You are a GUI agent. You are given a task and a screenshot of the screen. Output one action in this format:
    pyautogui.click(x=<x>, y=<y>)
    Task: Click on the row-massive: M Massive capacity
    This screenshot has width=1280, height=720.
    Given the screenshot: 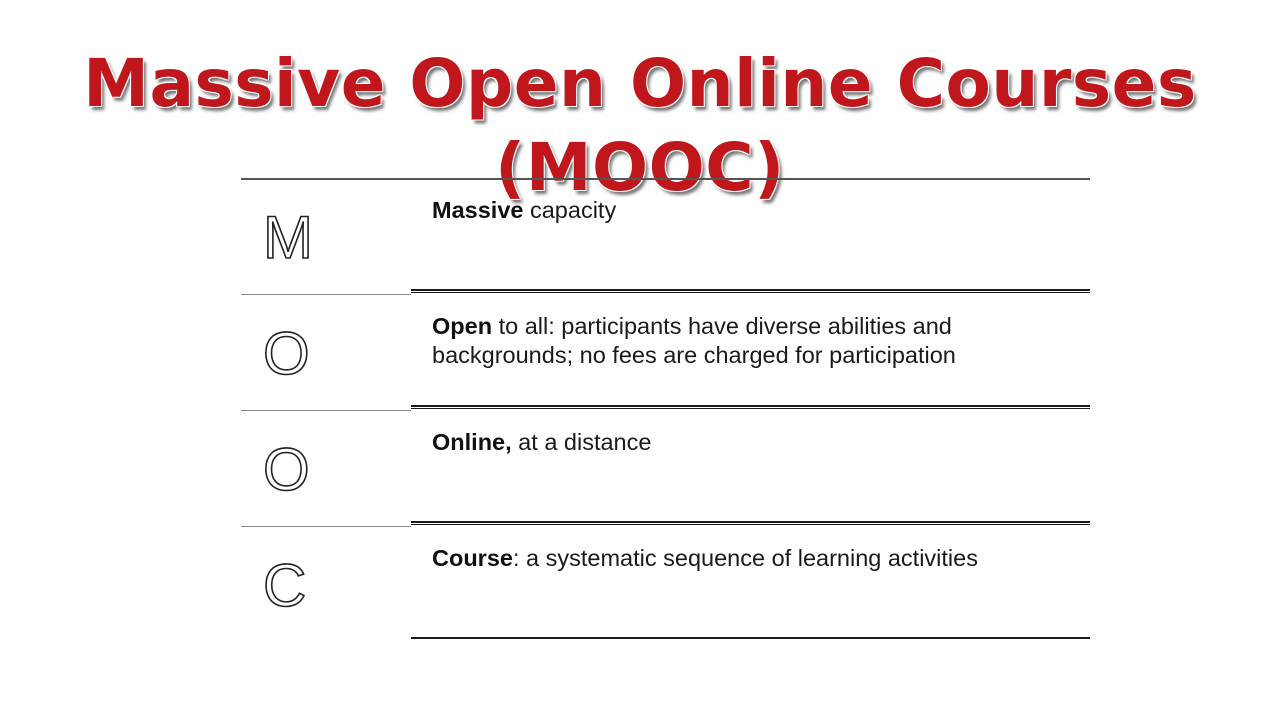 What is the action you would take?
    pyautogui.click(x=665, y=236)
    